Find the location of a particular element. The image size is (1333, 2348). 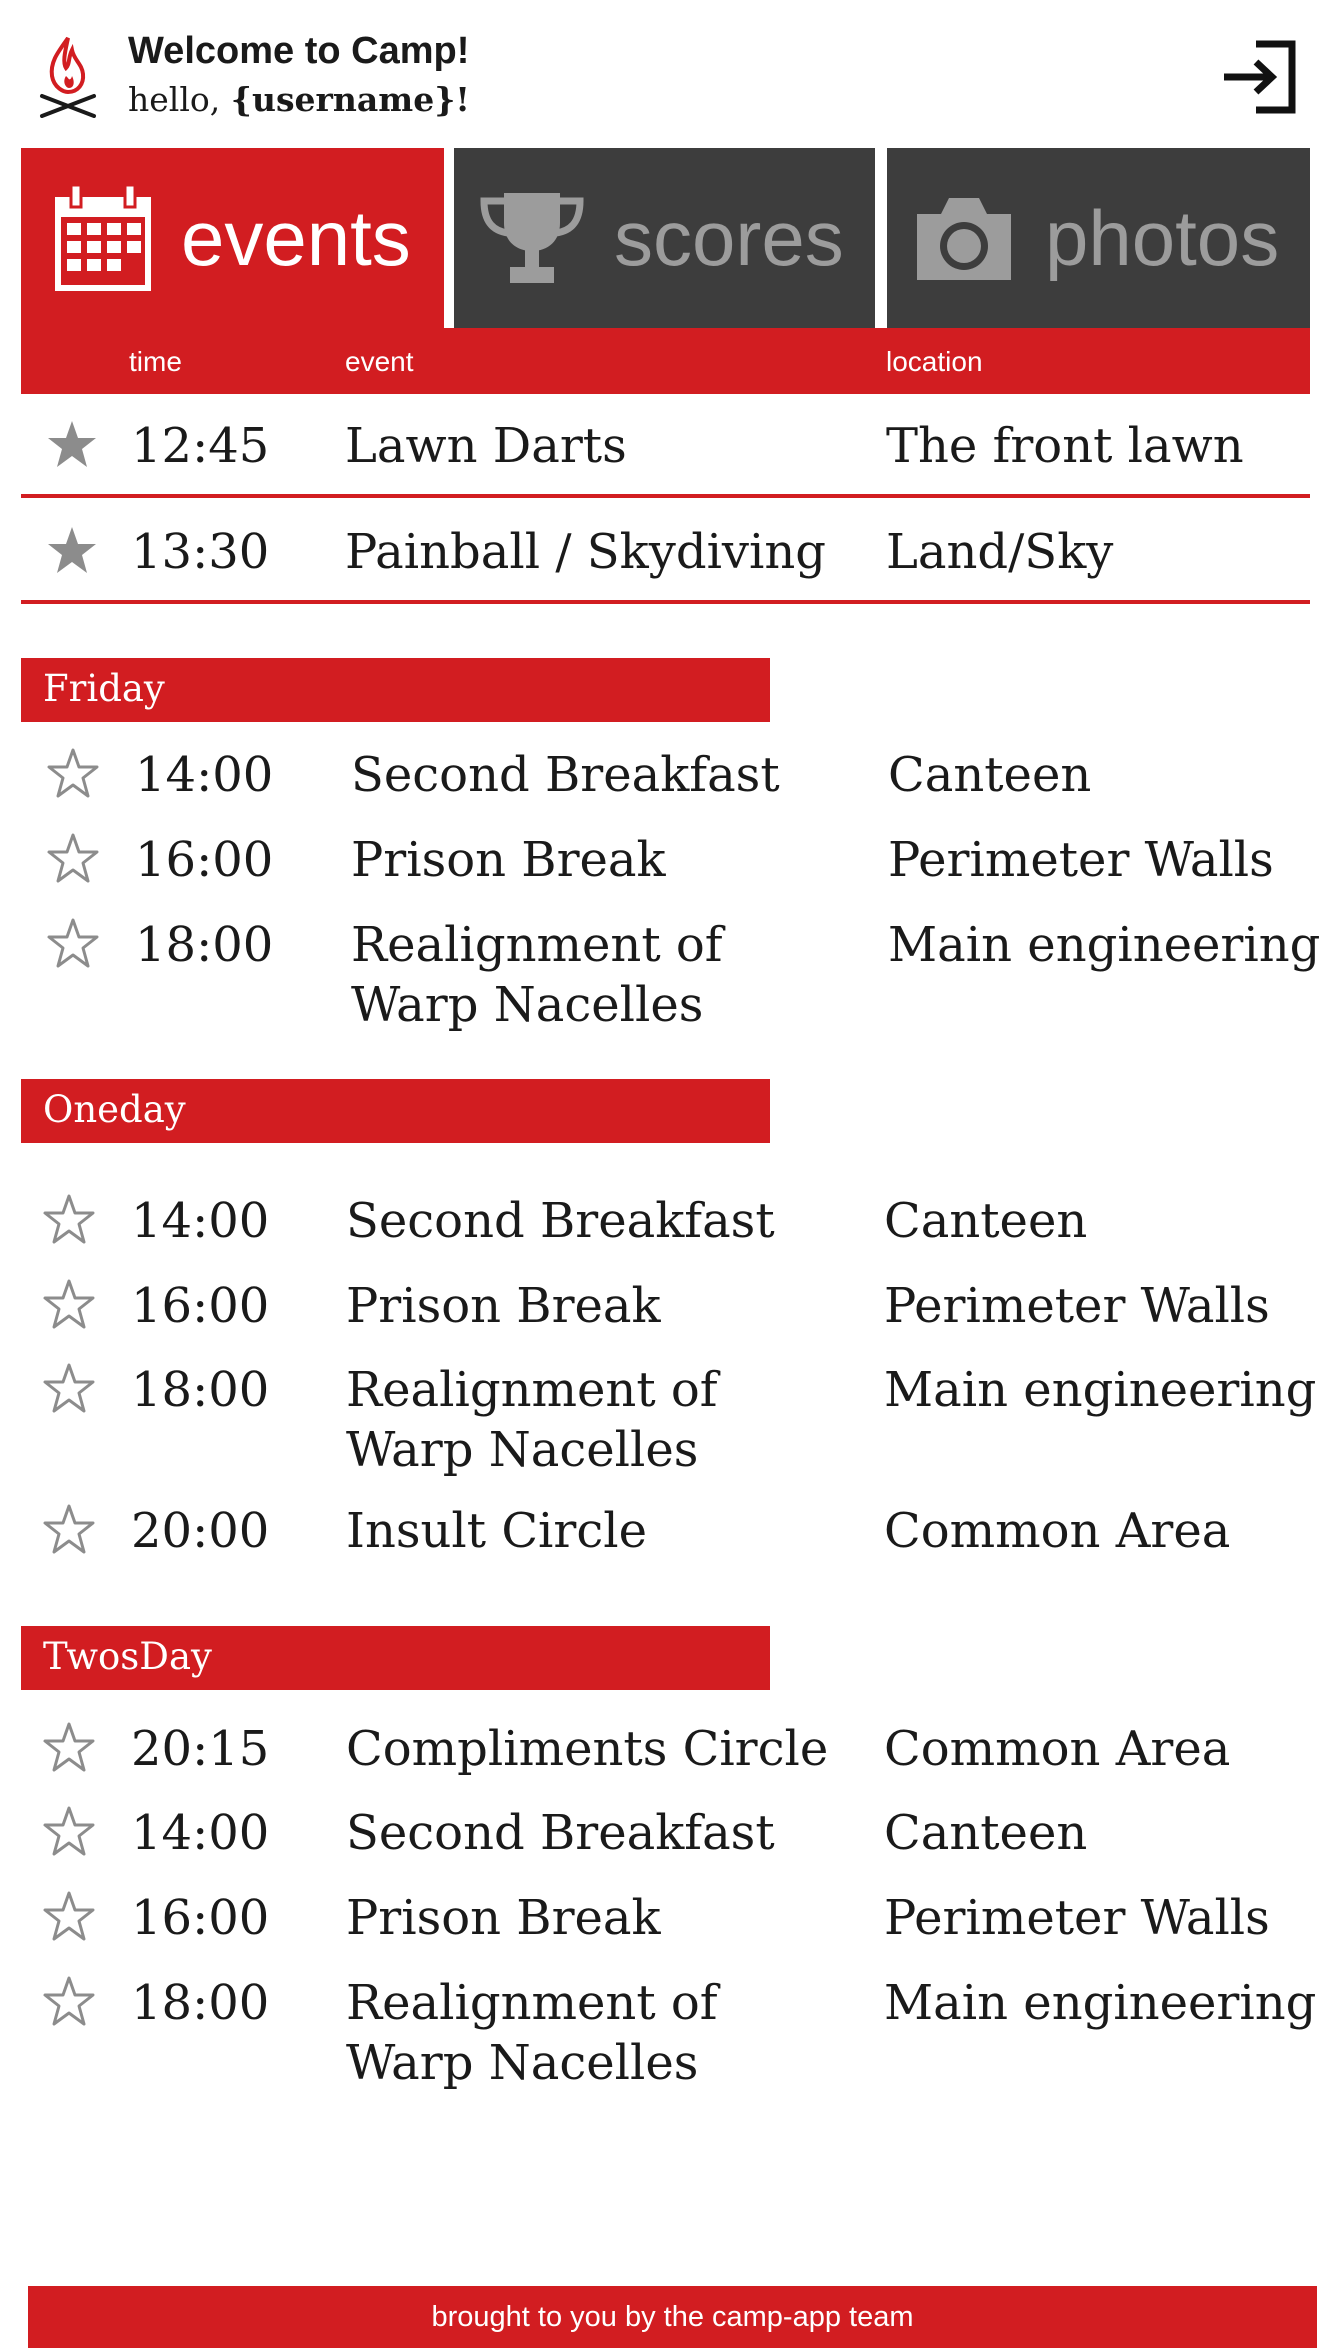

trophy-icon is located at coordinates (532, 238).